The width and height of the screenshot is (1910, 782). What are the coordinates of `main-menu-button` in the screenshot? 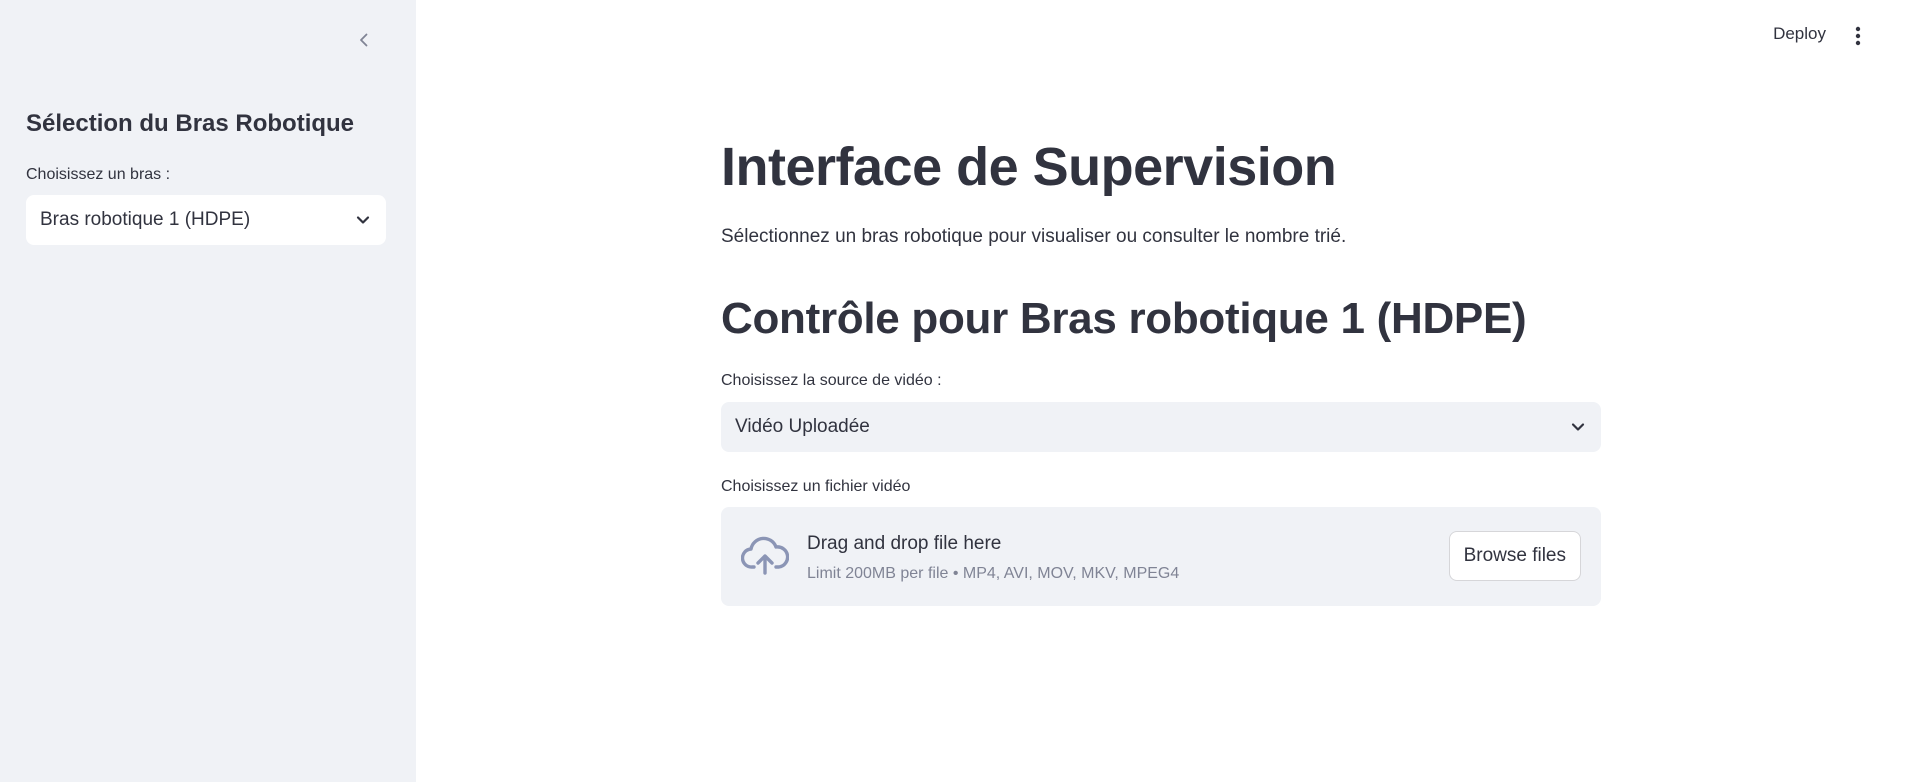 It's located at (1858, 36).